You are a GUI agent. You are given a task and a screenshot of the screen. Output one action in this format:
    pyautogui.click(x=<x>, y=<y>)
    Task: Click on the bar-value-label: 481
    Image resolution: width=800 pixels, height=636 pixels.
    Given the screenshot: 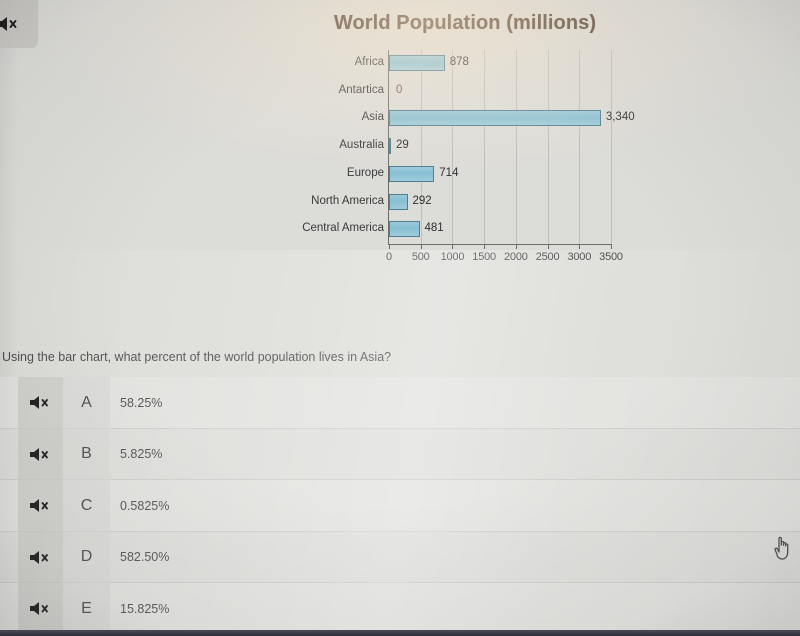 What is the action you would take?
    pyautogui.click(x=434, y=228)
    